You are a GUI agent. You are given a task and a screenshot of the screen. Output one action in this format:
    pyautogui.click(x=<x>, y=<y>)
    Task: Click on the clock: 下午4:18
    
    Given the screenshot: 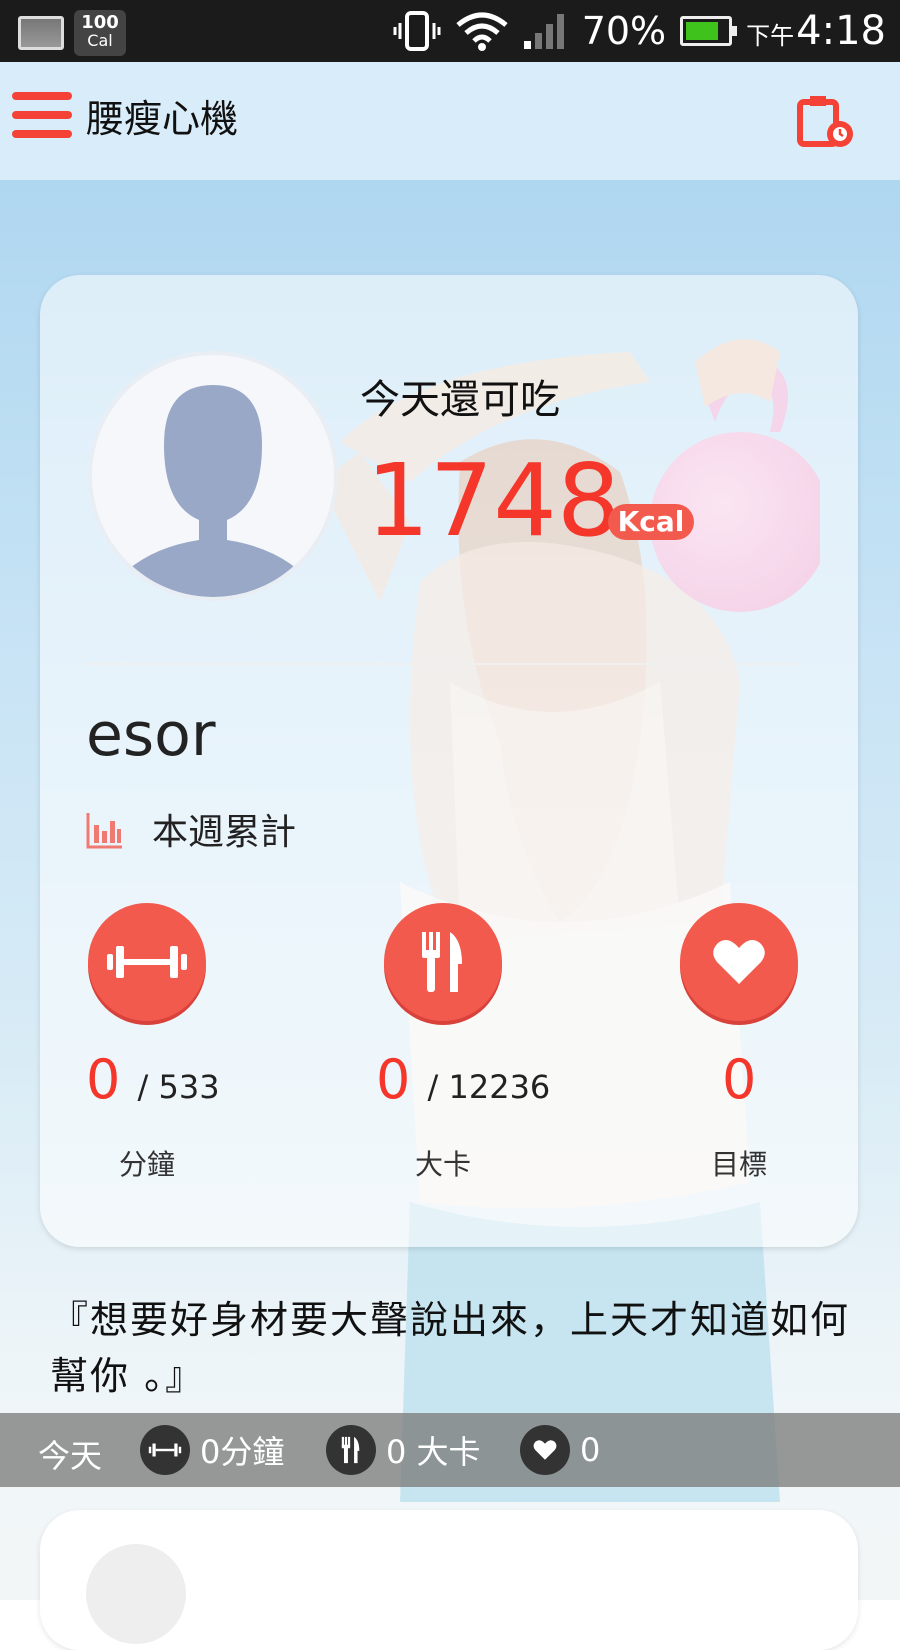 What is the action you would take?
    pyautogui.click(x=816, y=31)
    